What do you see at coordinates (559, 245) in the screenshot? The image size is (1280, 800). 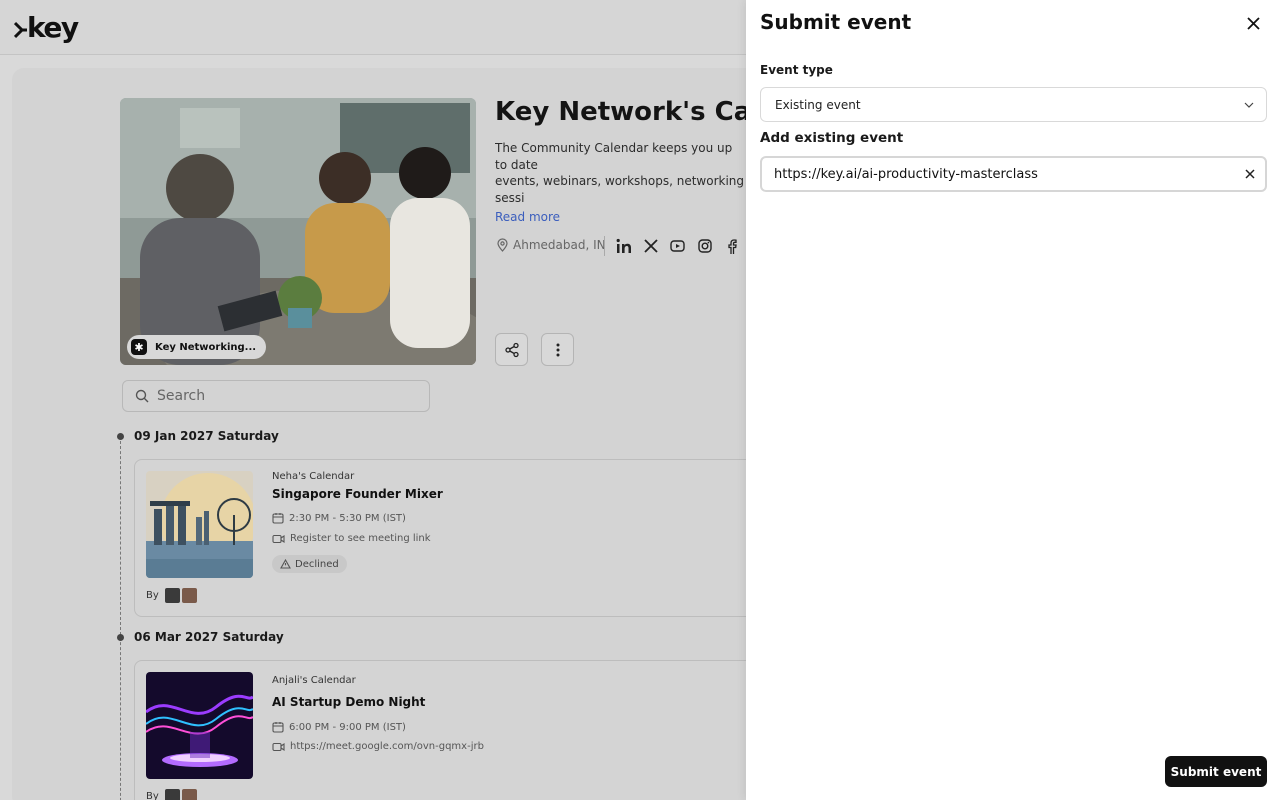 I see `location-text: Ahmedabad, IN` at bounding box center [559, 245].